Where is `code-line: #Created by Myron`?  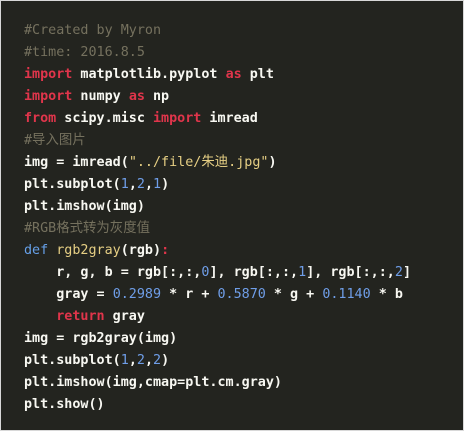
code-line: #Created by Myron is located at coordinates (217, 31).